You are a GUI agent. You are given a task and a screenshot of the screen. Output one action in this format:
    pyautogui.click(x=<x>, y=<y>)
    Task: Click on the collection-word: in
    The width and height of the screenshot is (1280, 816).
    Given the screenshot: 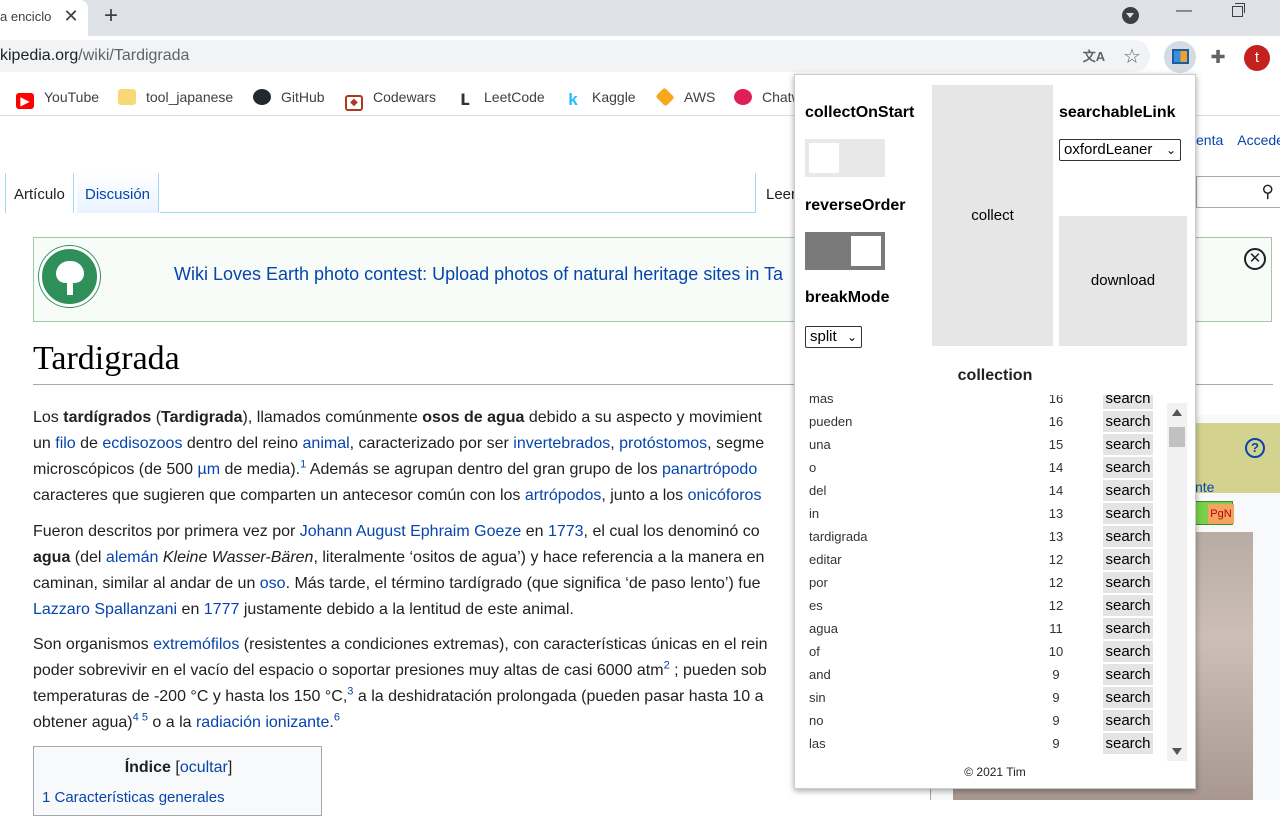 What is the action you would take?
    pyautogui.click(x=814, y=513)
    